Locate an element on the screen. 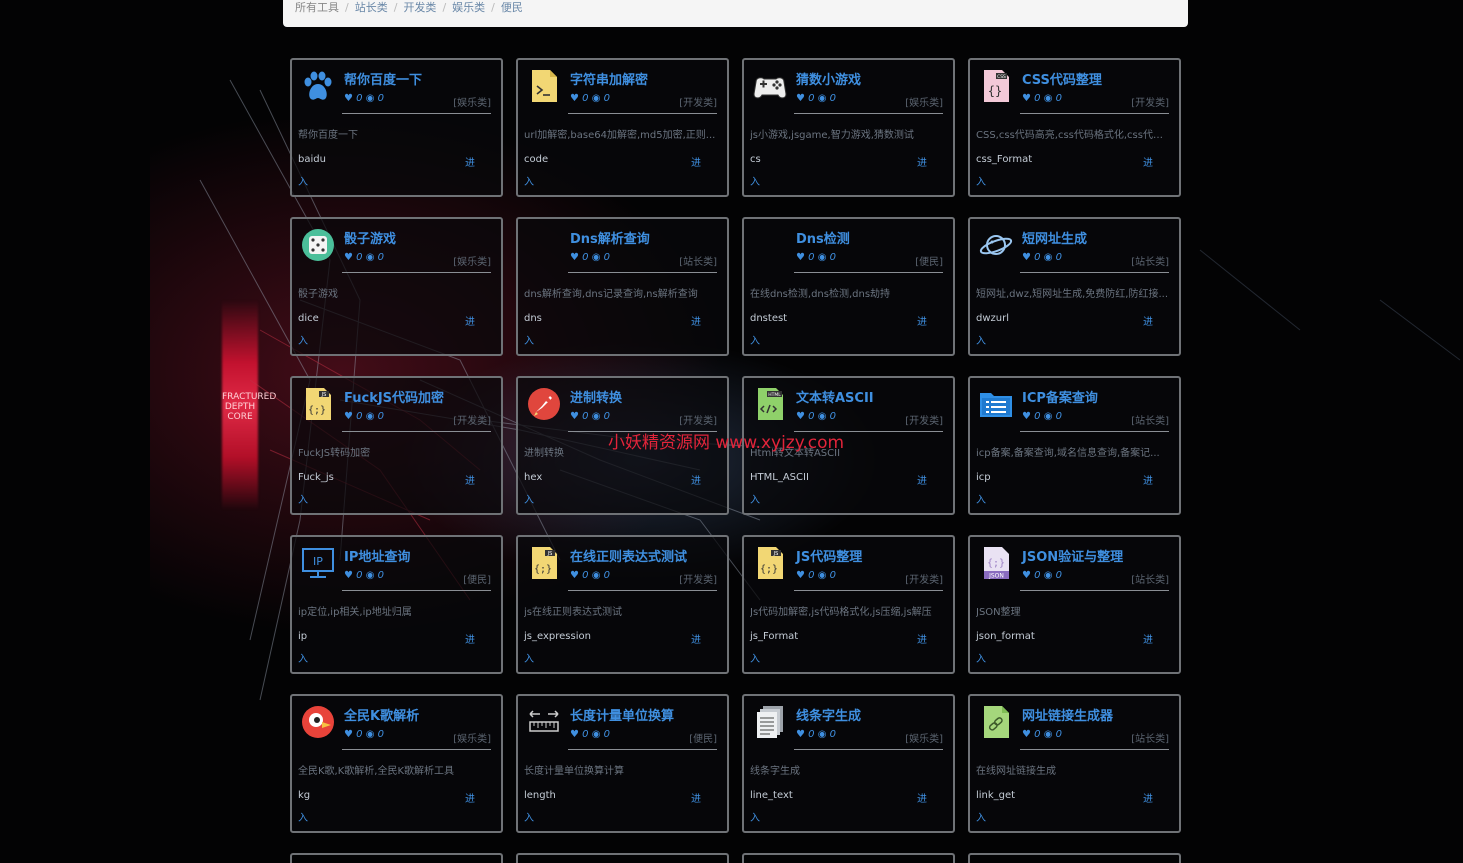  tool-title: ICP备案查询 is located at coordinates (1060, 396).